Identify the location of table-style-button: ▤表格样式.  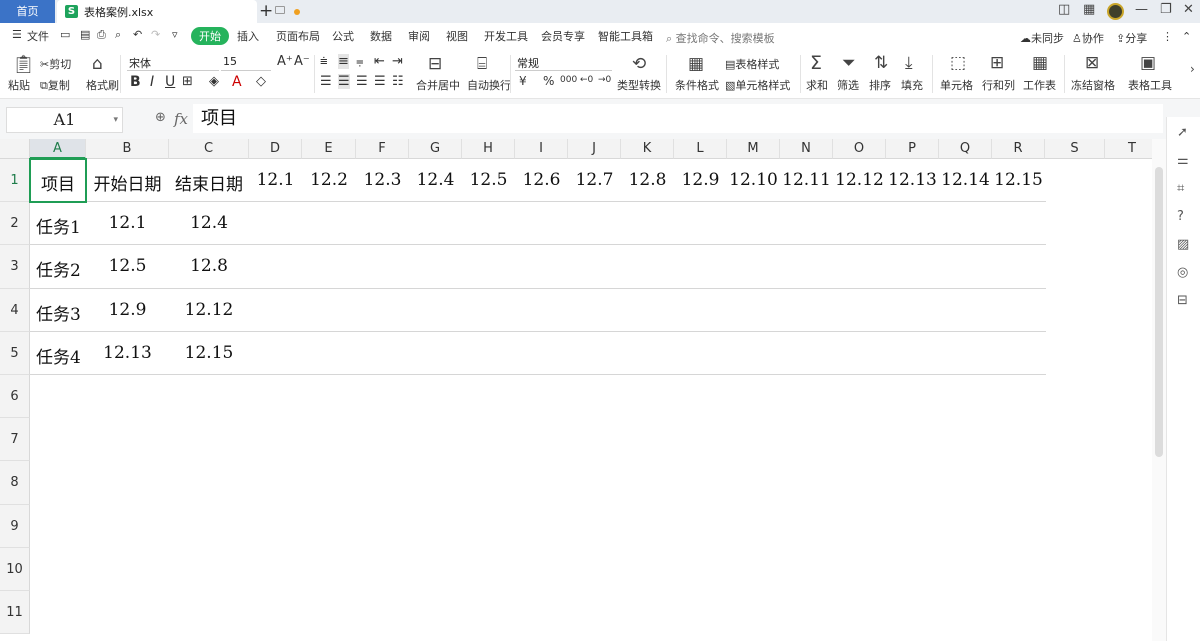
(752, 64).